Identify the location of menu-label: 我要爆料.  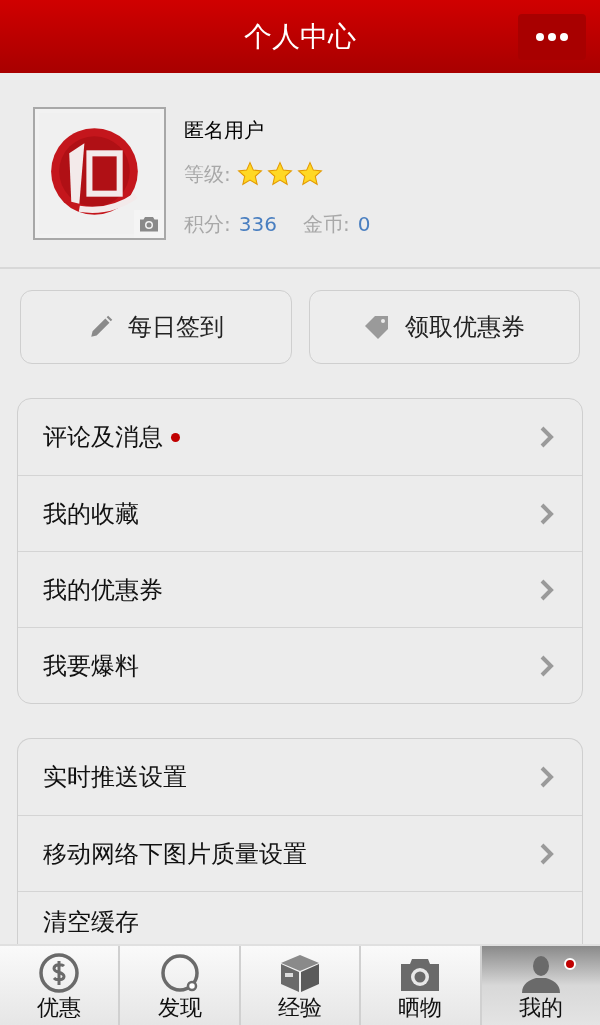
(91, 666).